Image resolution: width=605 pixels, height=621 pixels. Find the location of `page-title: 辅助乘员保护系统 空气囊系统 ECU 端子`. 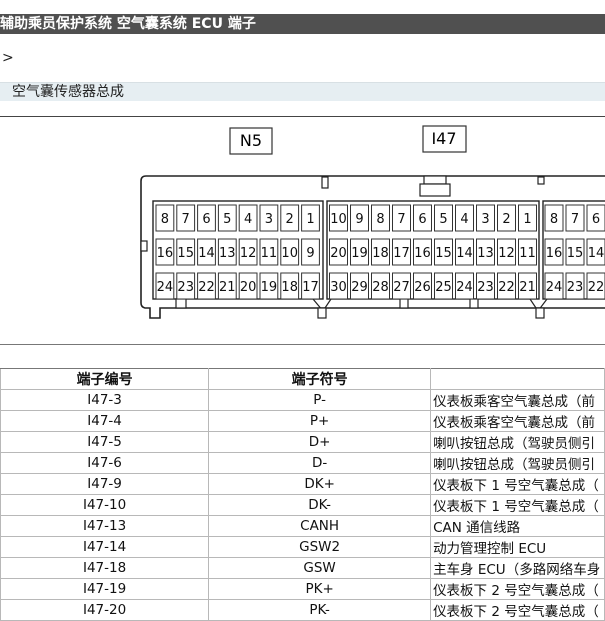

page-title: 辅助乘员保护系统 空气囊系统 ECU 端子 is located at coordinates (128, 24).